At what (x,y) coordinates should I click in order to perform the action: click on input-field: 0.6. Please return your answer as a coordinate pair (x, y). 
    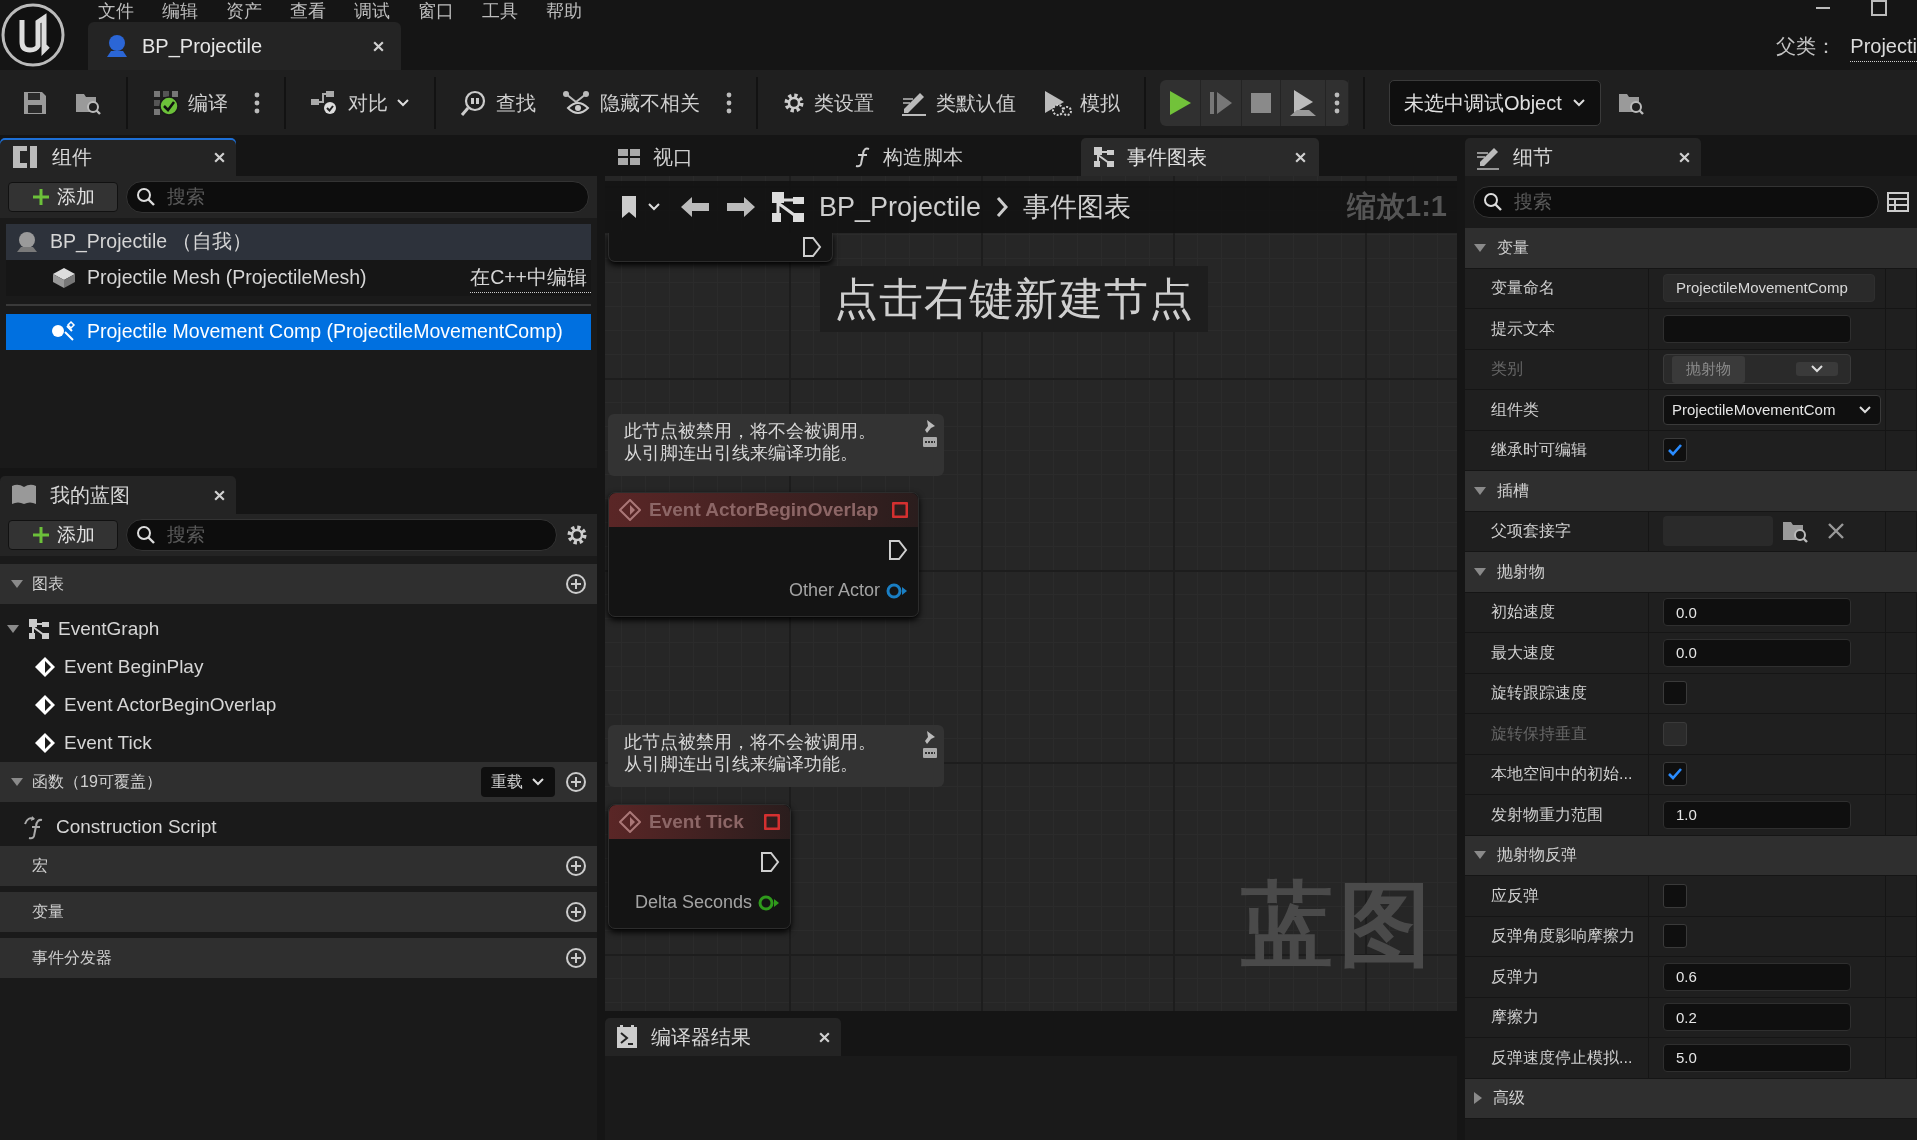
    Looking at the image, I should click on (1757, 976).